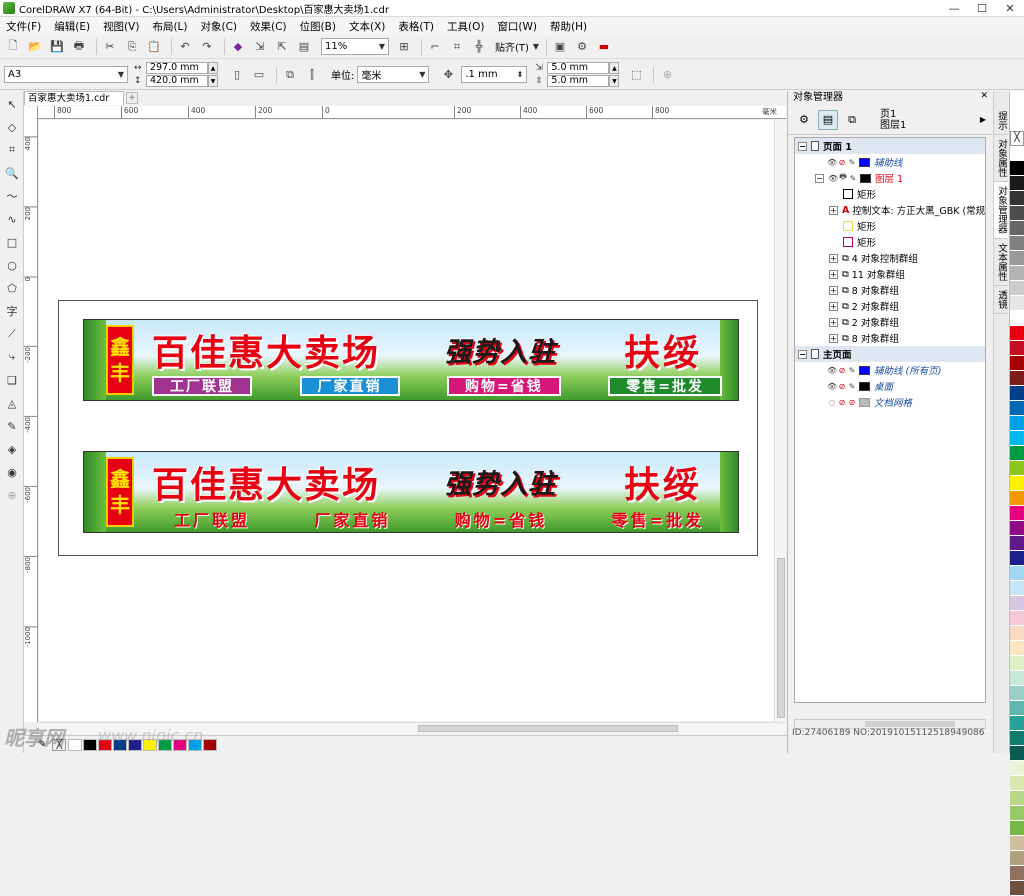 The image size is (1024, 896). I want to click on edit-across-layers-icon: ⧉, so click(852, 120).